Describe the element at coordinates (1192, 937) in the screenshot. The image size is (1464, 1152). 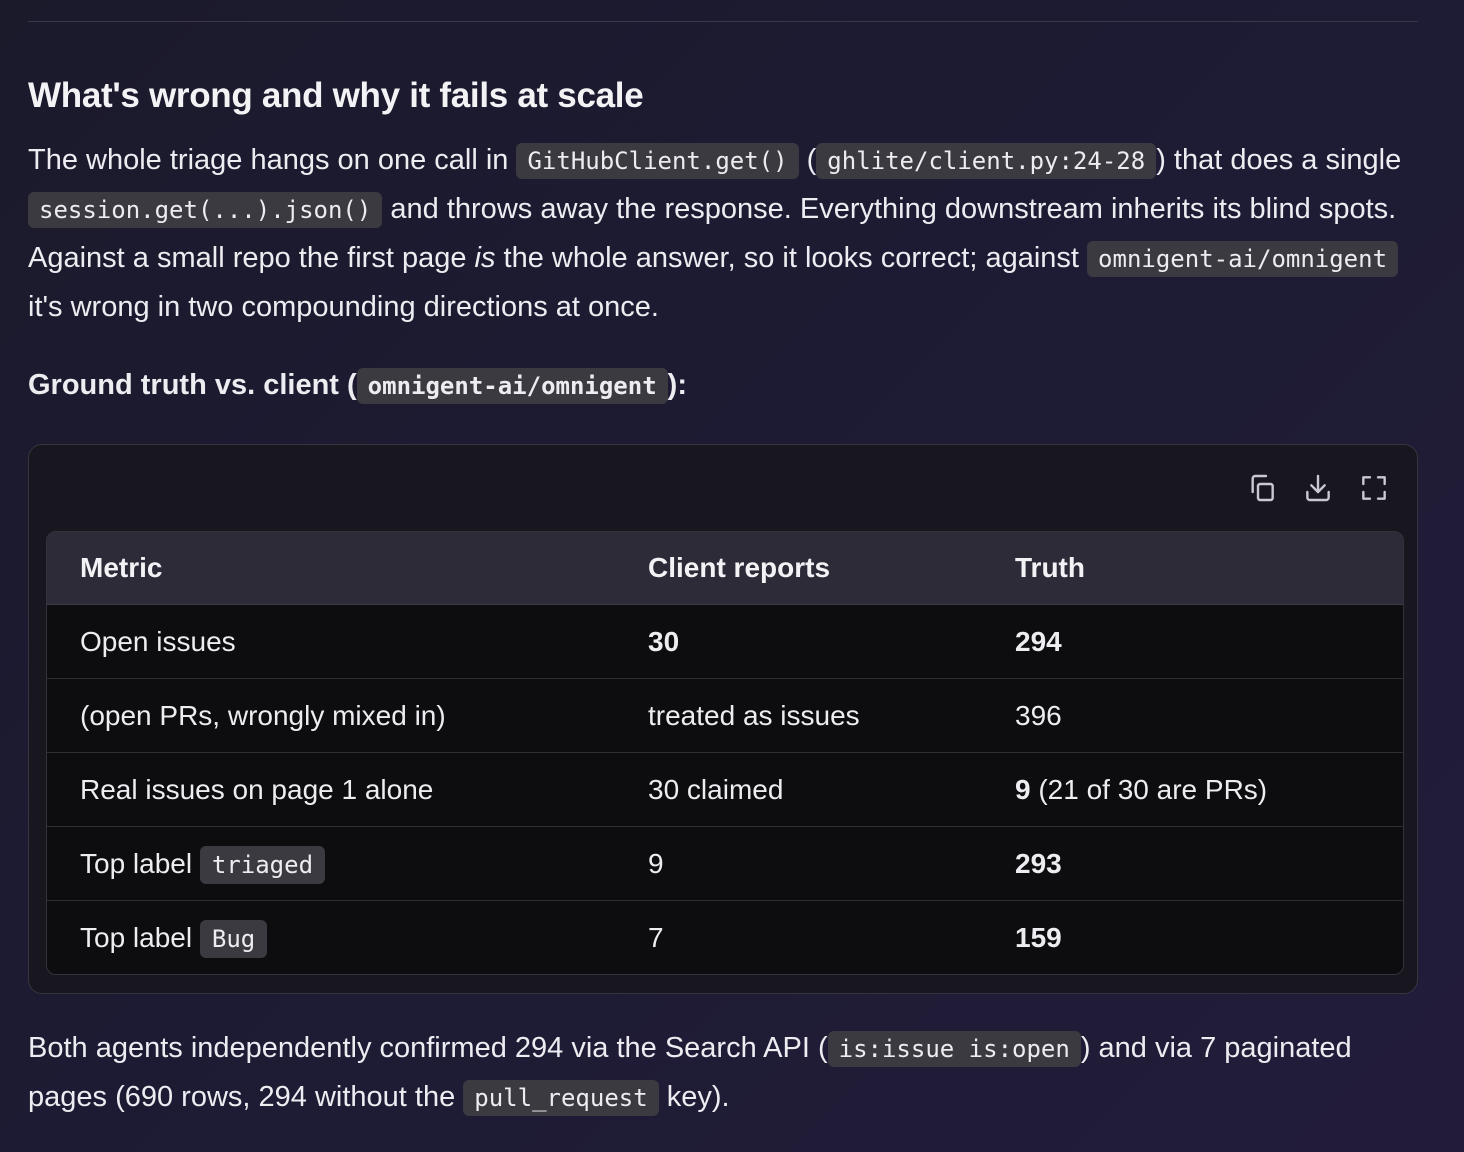
I see `cell-truth: 159` at that location.